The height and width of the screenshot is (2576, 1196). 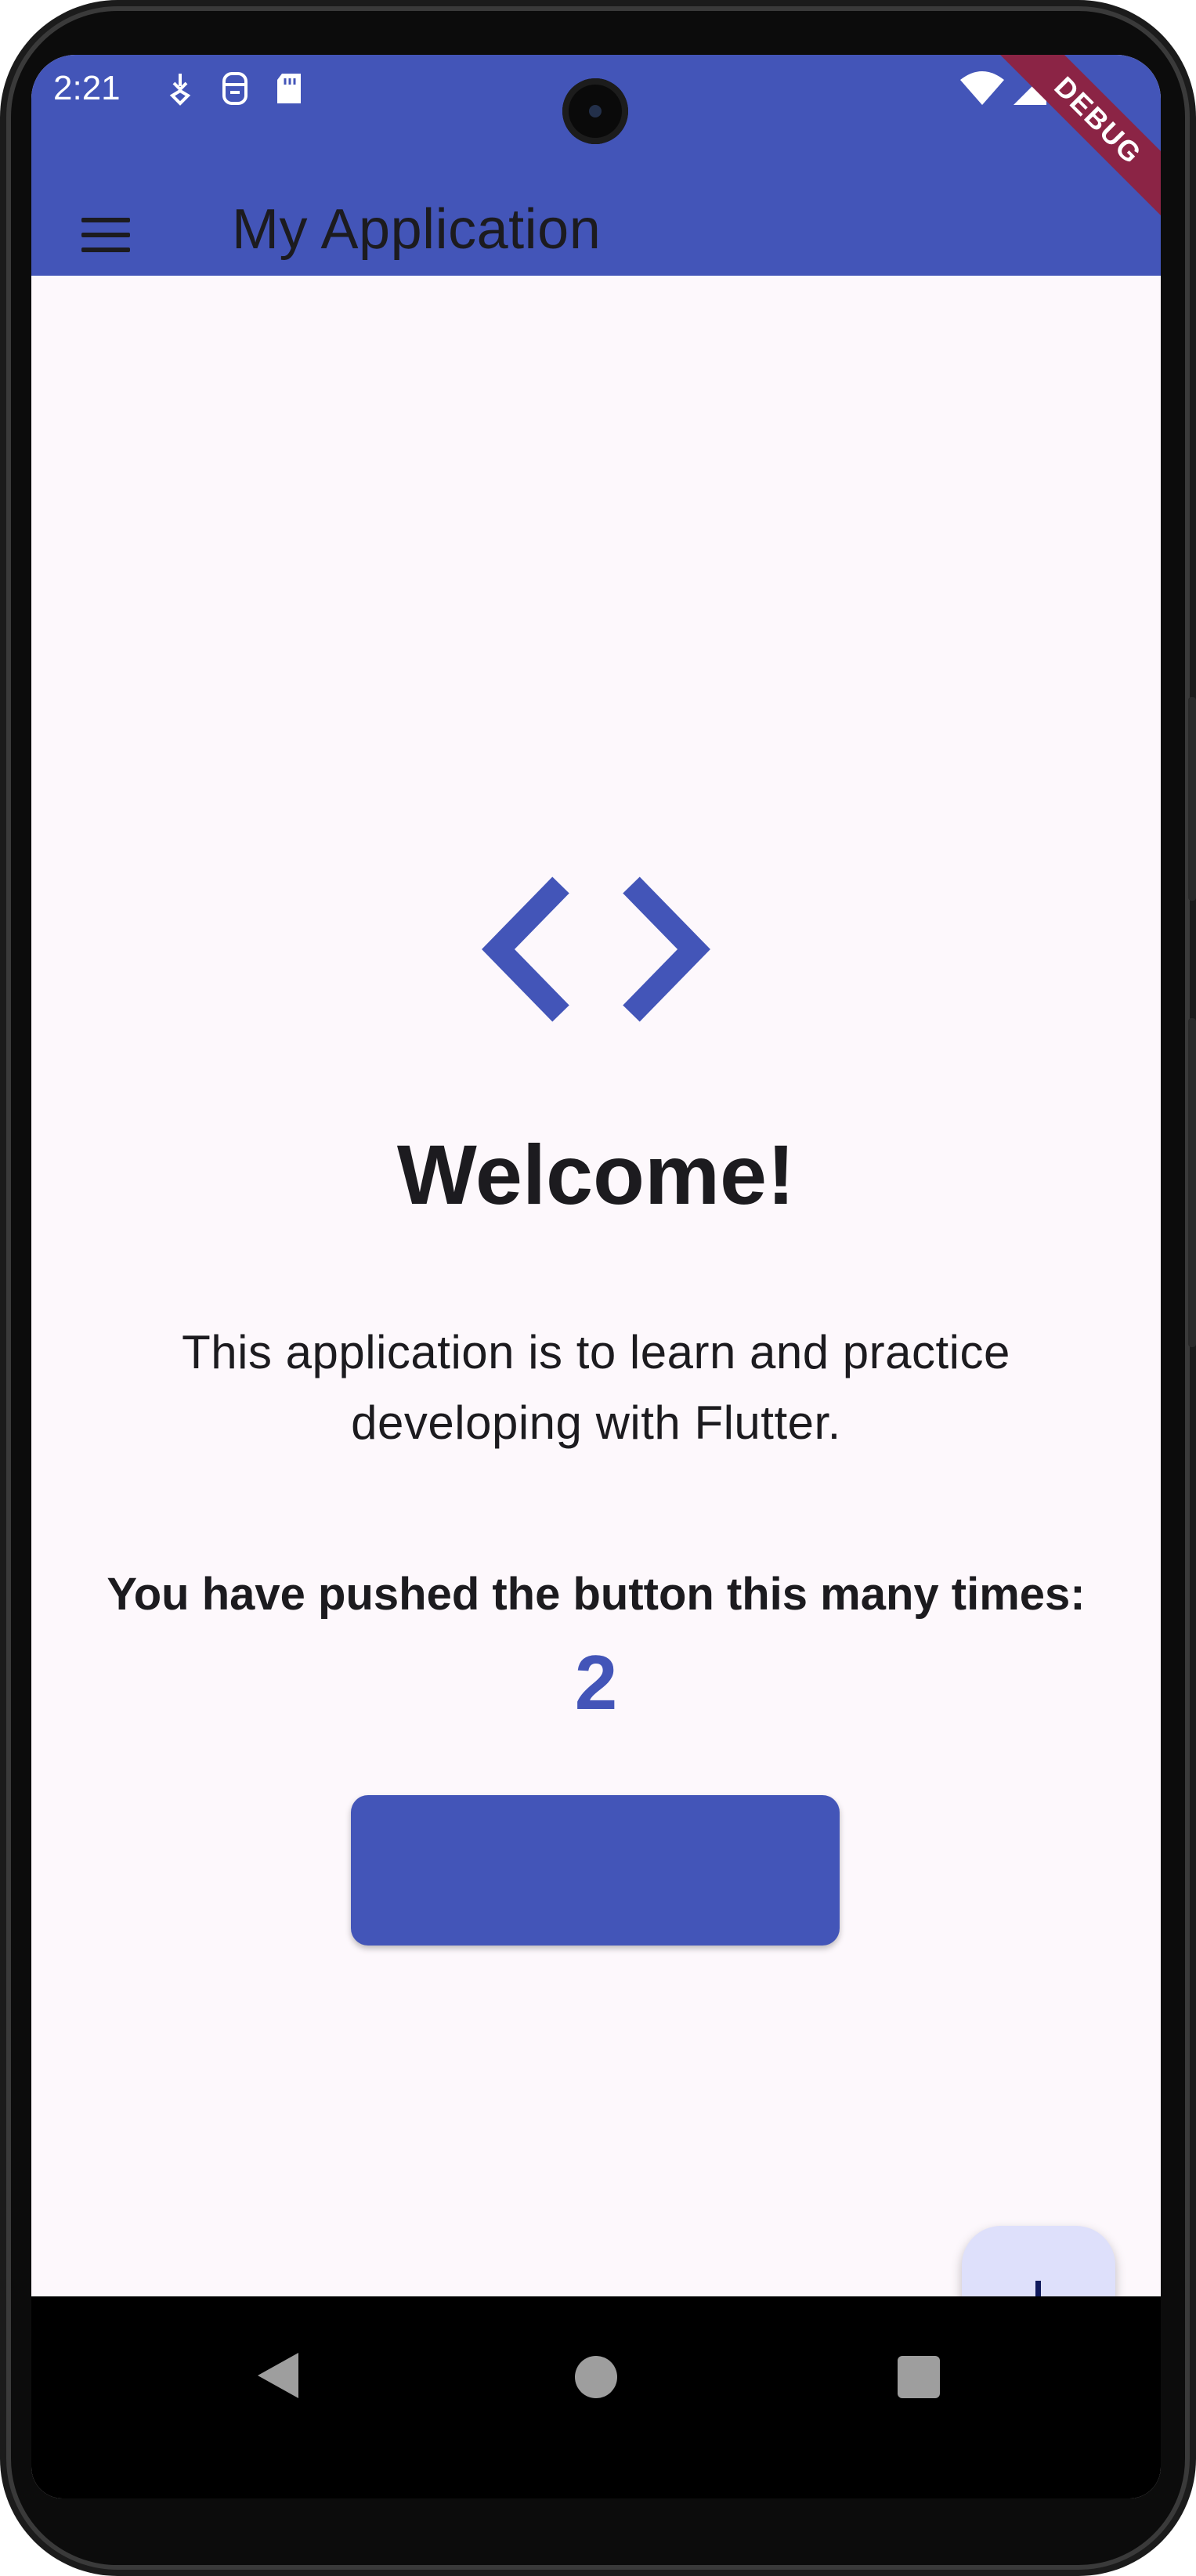 What do you see at coordinates (982, 88) in the screenshot?
I see `wifi-icon` at bounding box center [982, 88].